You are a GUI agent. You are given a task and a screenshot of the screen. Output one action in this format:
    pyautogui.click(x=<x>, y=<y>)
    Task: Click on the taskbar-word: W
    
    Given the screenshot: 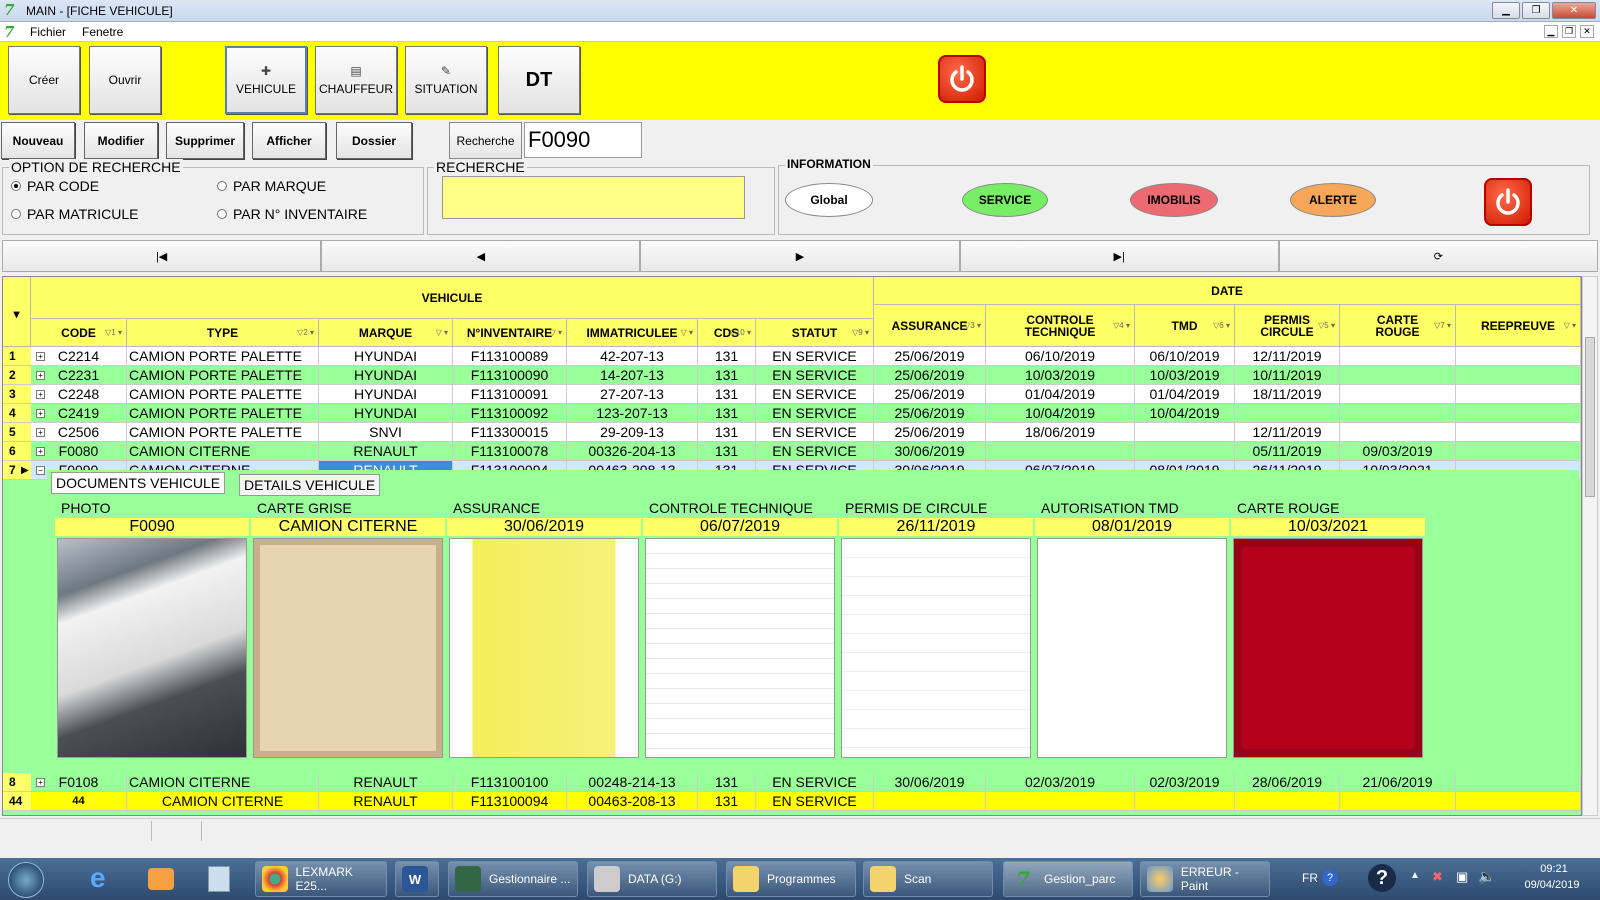 What is the action you would take?
    pyautogui.click(x=417, y=879)
    